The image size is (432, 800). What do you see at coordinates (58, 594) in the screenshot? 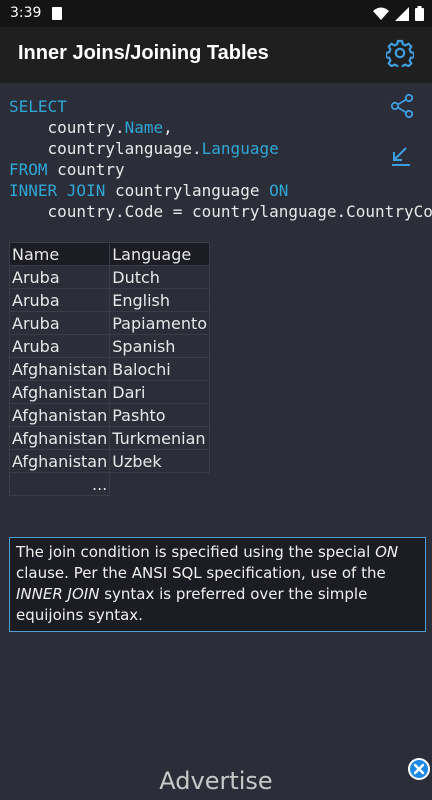
I see `note-emphasis-inner-join: INNER JOIN` at bounding box center [58, 594].